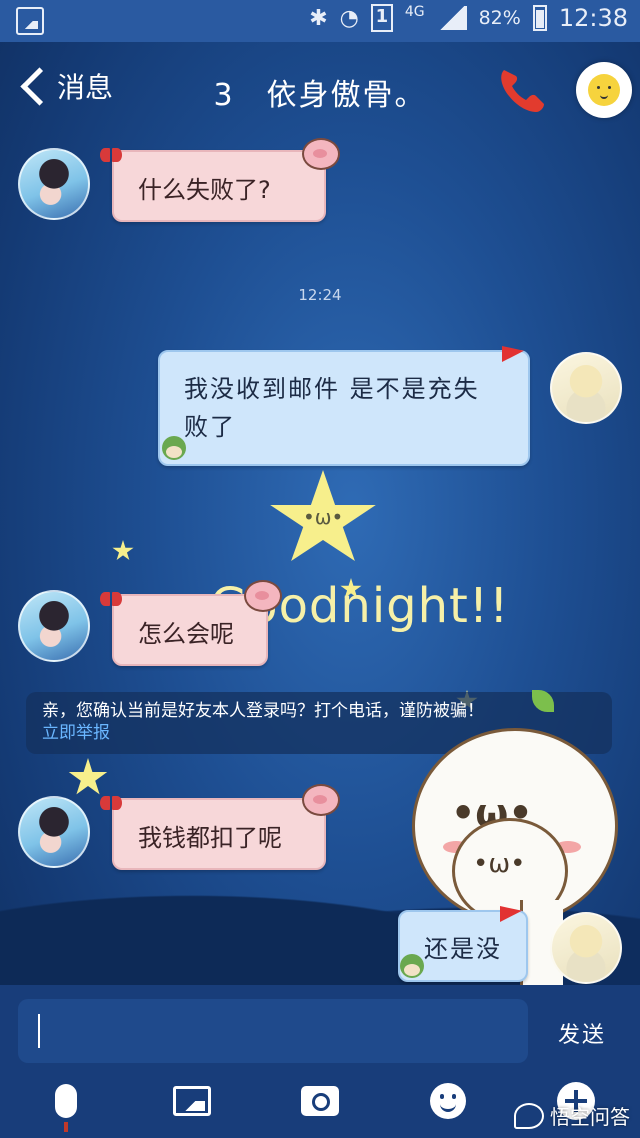  Describe the element at coordinates (332, 408) in the screenshot. I see `message-text: 我没收到邮件 是不是充失败了` at that location.